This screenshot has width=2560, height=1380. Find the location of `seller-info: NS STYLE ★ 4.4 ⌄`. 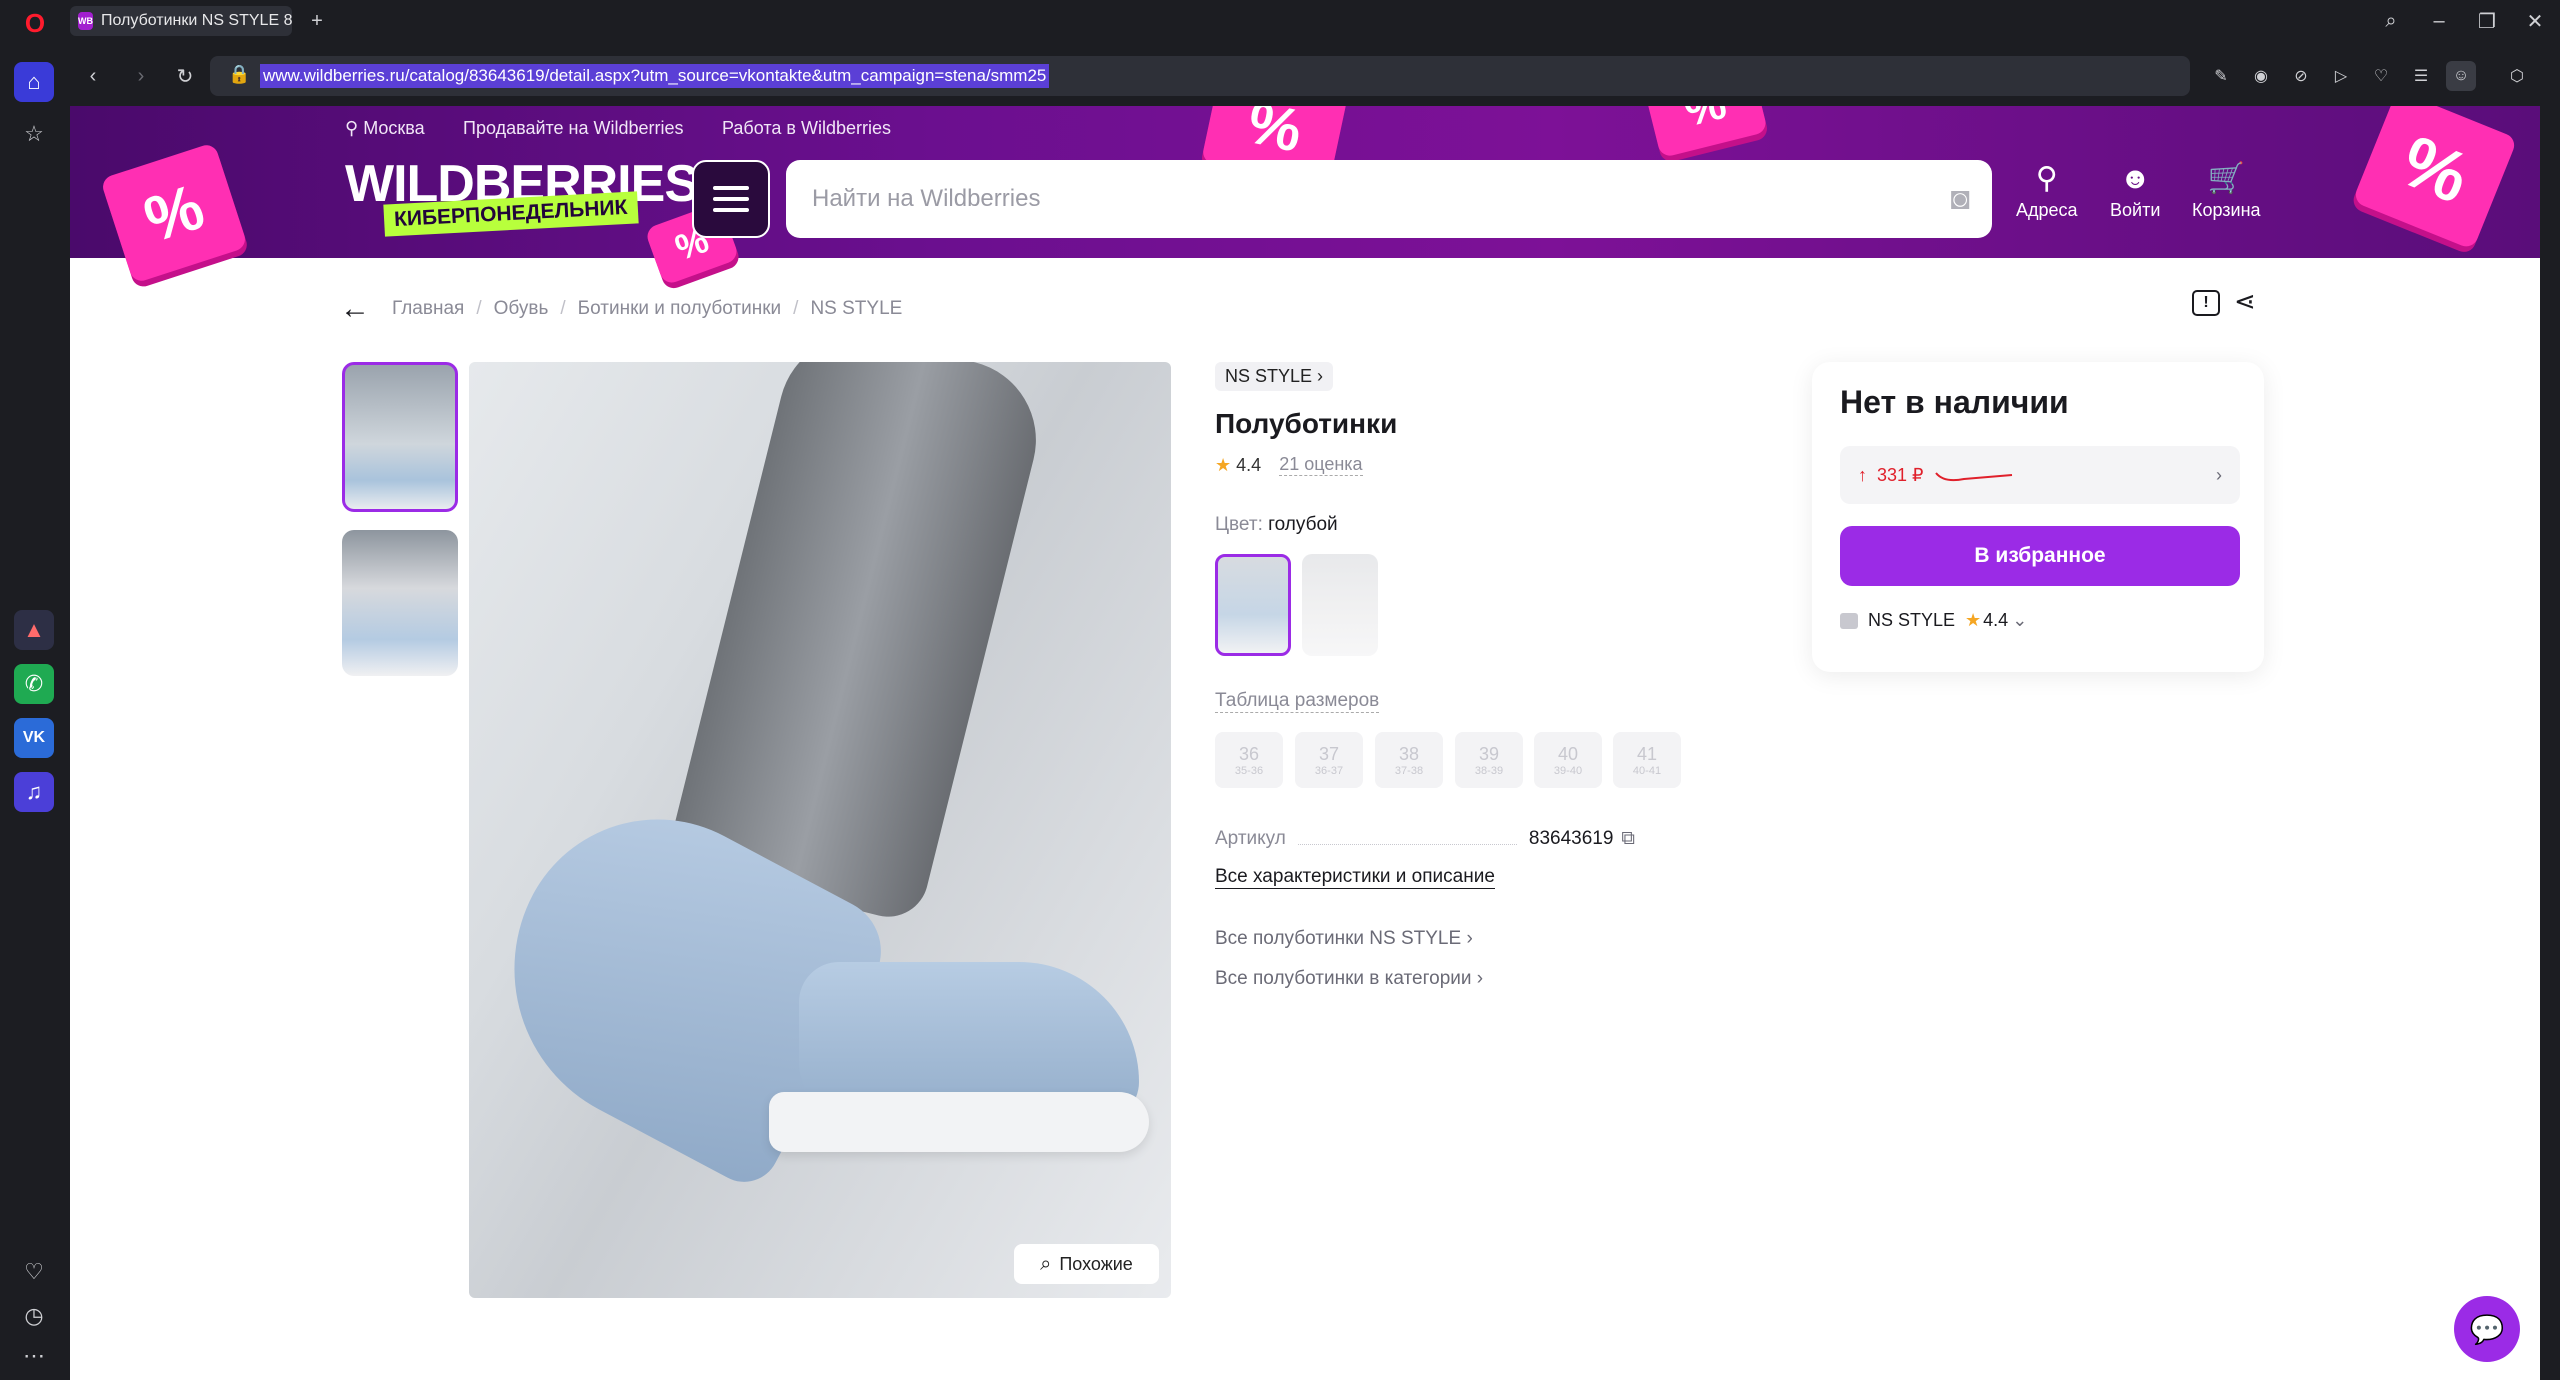

seller-info: NS STYLE ★ 4.4 ⌄ is located at coordinates (1933, 620).